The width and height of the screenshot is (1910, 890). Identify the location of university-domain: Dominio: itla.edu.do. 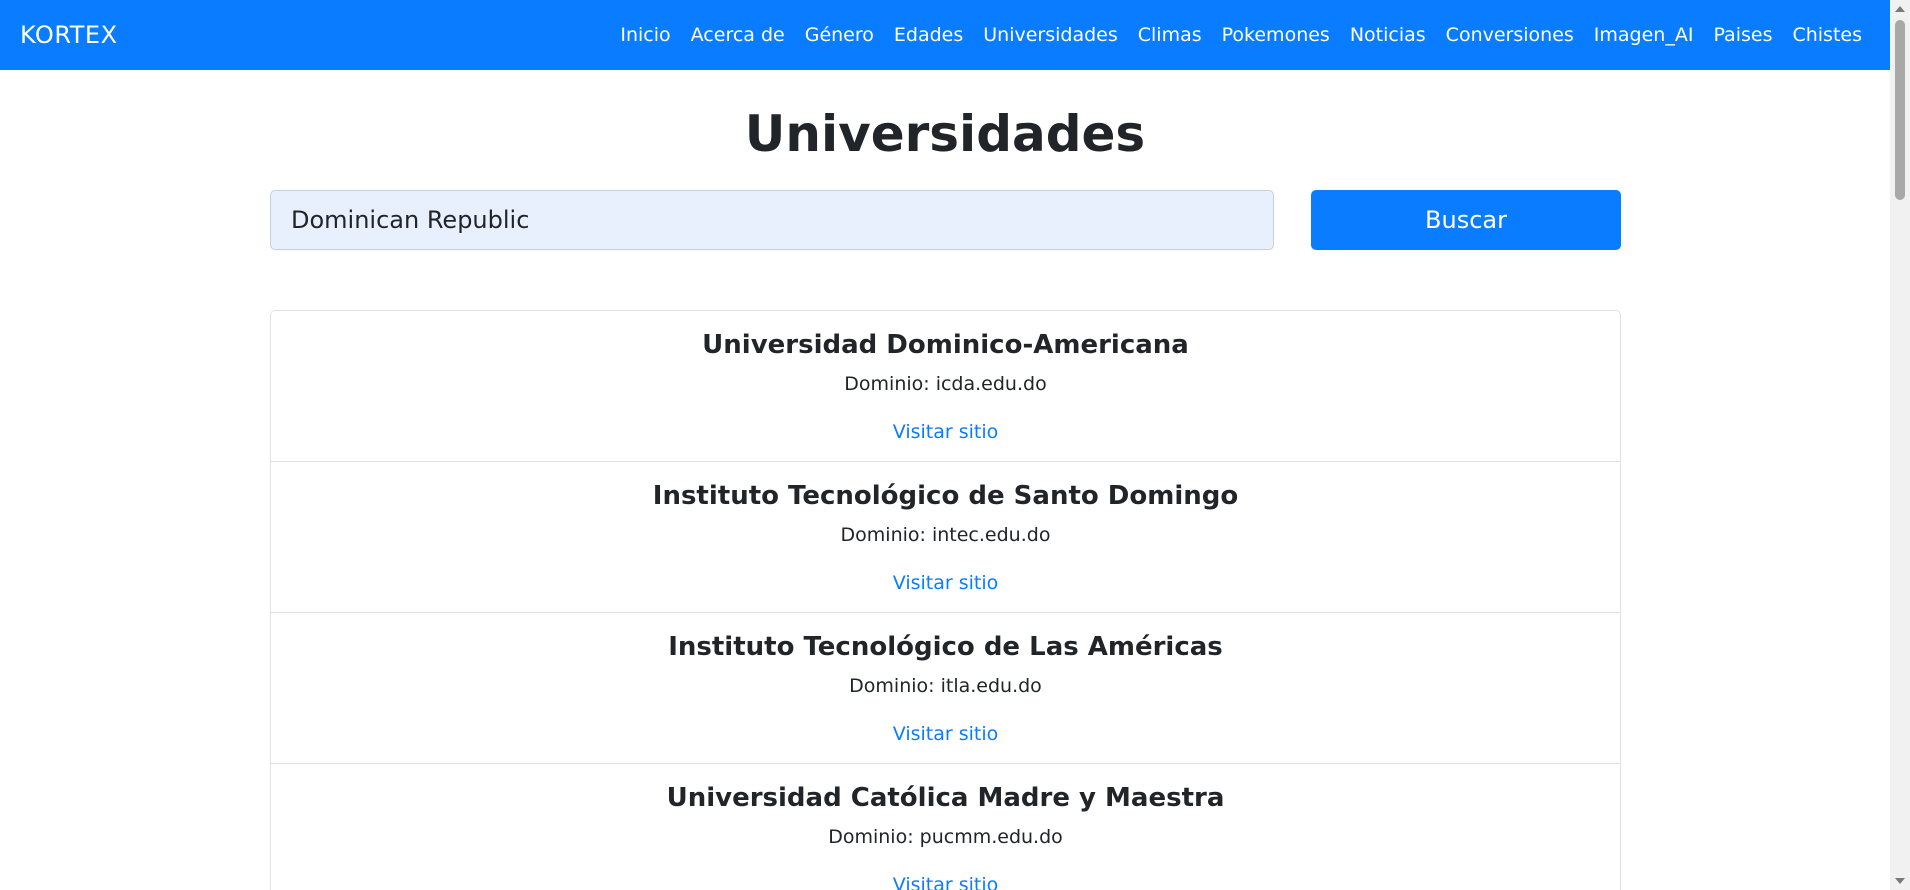
(945, 686).